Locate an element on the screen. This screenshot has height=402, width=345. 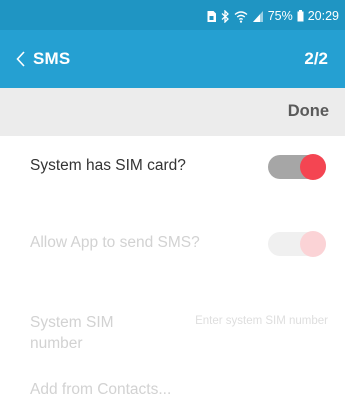
done-button: Done is located at coordinates (308, 111).